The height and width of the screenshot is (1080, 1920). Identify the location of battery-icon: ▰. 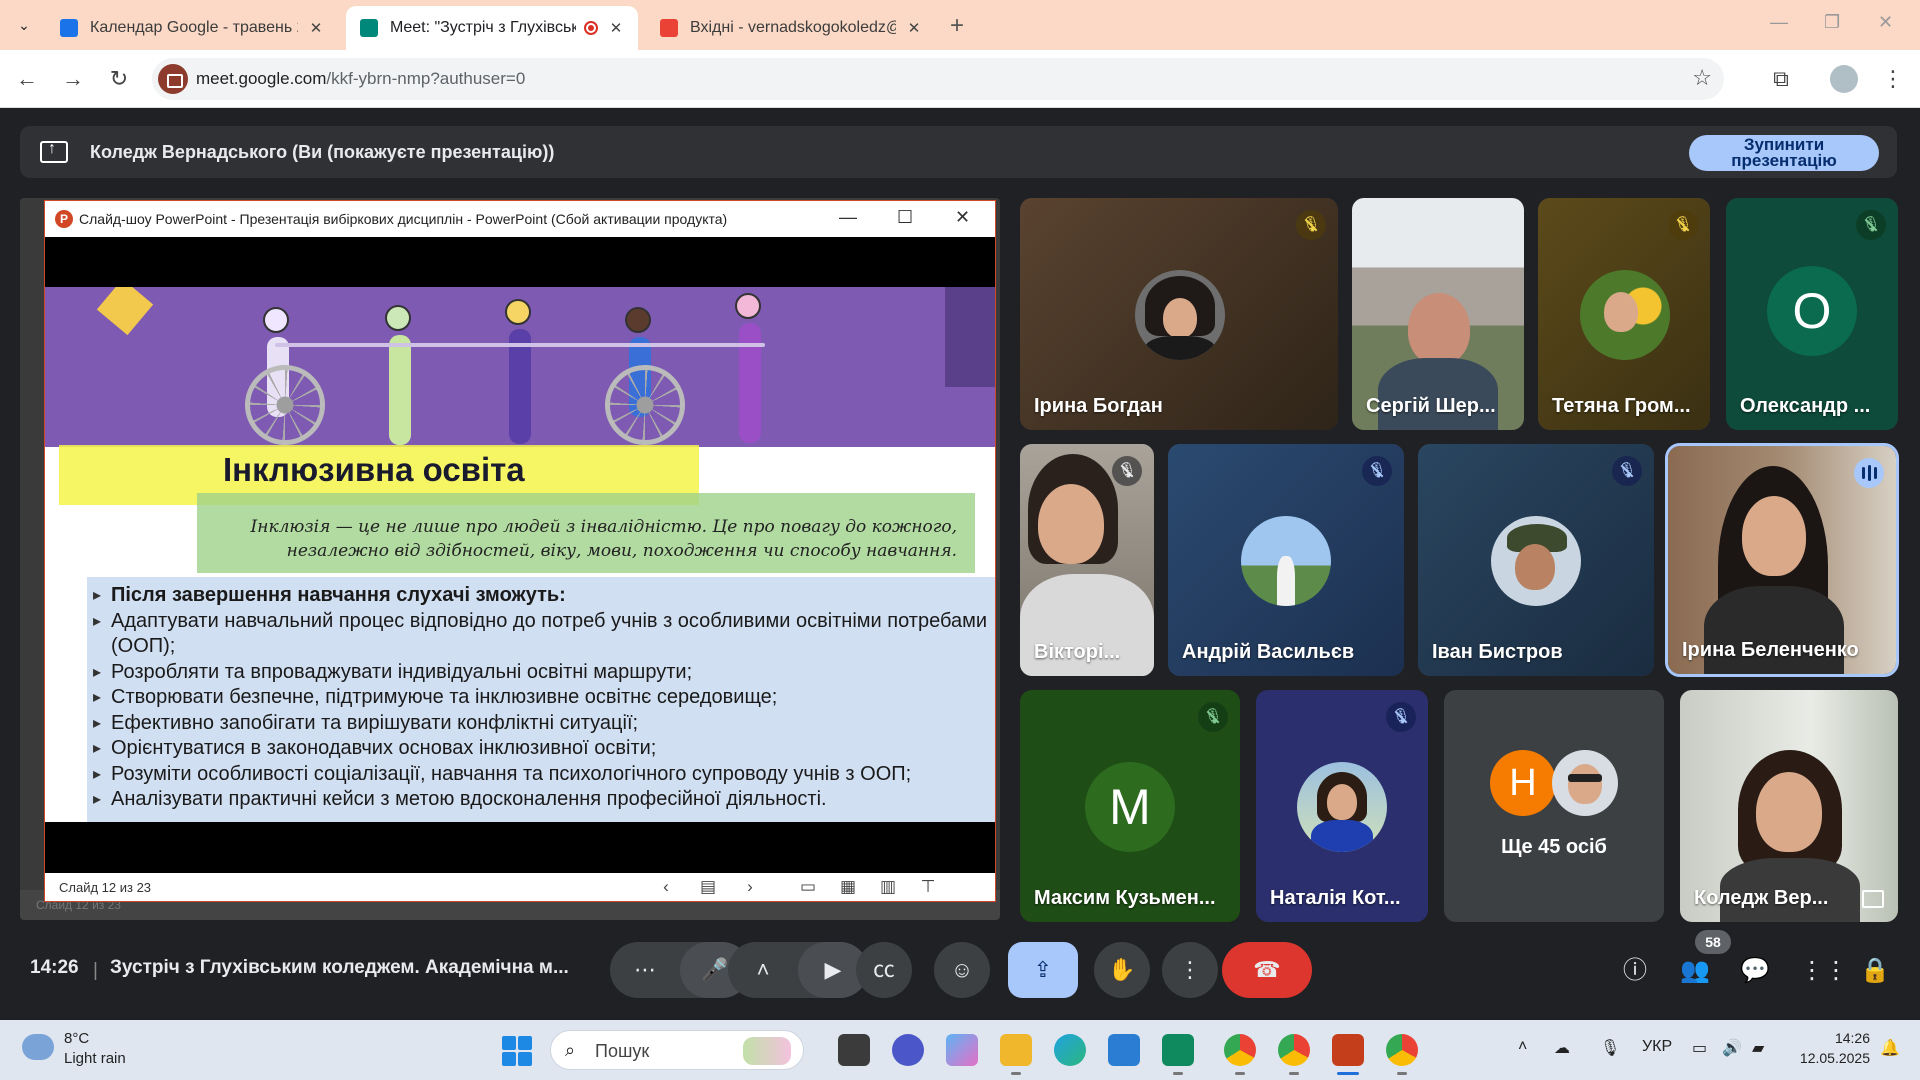
(1758, 1048).